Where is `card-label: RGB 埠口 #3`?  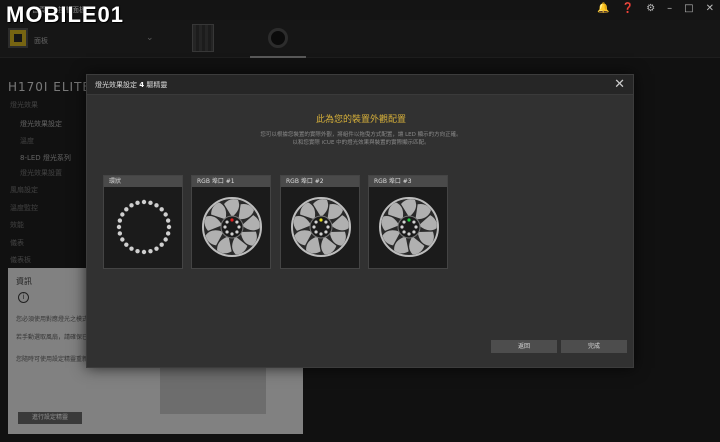
card-label: RGB 埠口 #3 is located at coordinates (408, 181).